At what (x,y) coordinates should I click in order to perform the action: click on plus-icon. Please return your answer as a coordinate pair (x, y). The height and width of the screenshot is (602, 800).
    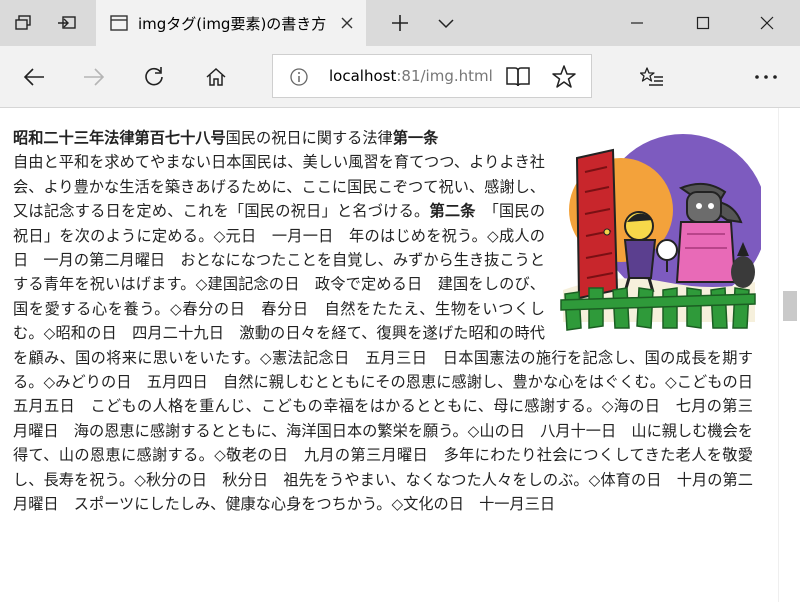
    Looking at the image, I should click on (400, 23).